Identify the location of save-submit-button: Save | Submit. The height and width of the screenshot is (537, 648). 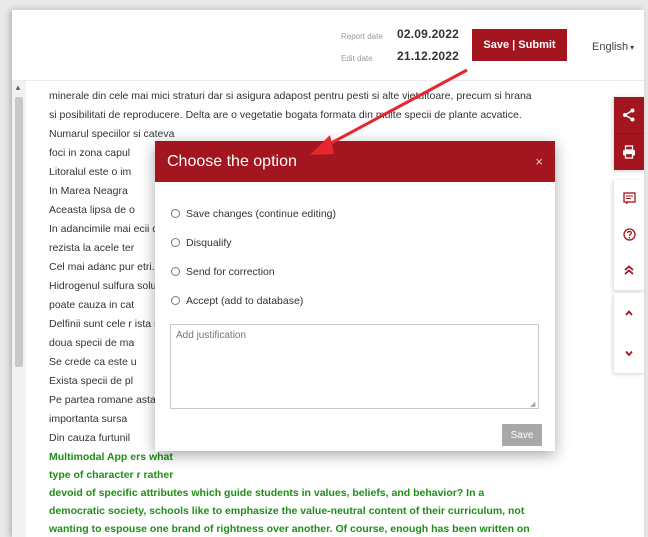
(519, 45).